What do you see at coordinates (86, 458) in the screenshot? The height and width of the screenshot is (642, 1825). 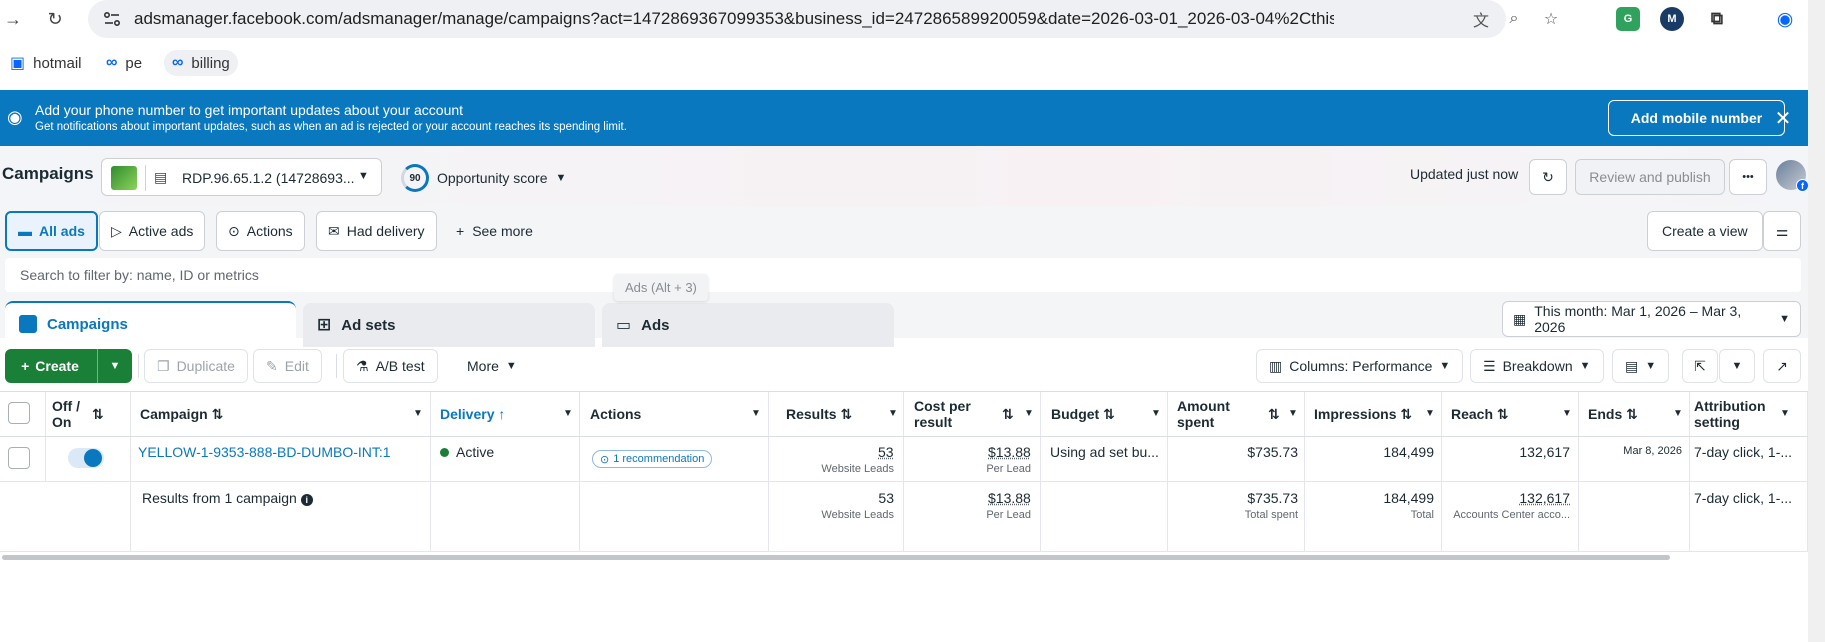 I see `campaign-toggle` at bounding box center [86, 458].